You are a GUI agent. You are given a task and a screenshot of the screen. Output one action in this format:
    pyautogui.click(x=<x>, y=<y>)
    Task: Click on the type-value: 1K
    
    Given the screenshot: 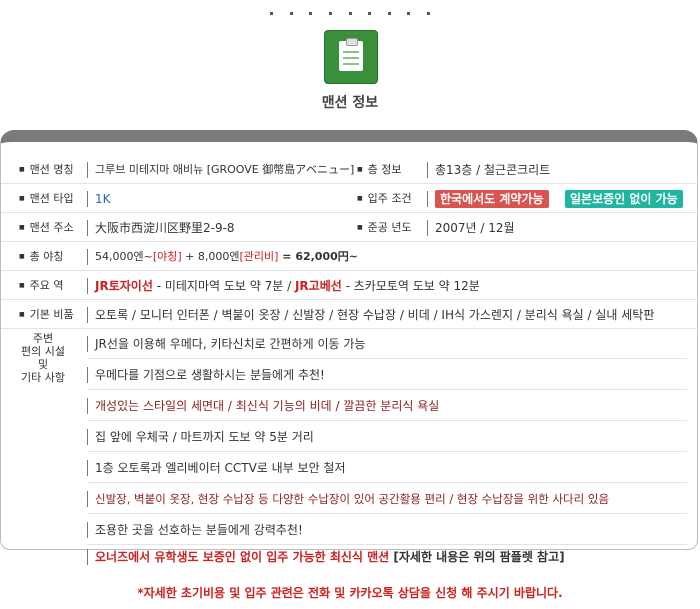 What is the action you would take?
    pyautogui.click(x=103, y=199)
    